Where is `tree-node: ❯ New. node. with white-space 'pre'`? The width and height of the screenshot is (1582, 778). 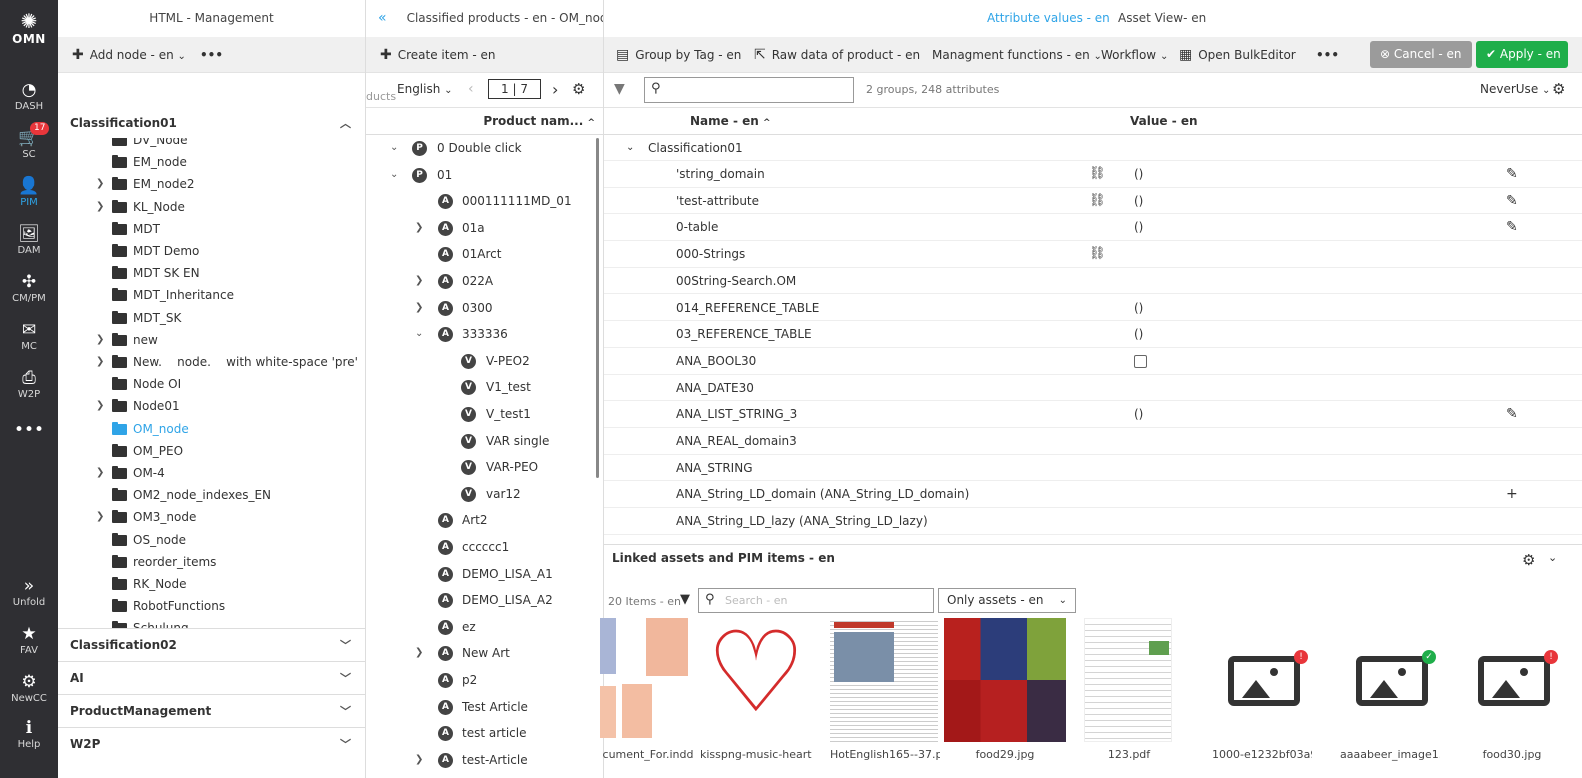 tree-node: ❯ New. node. with white-space 'pre' is located at coordinates (211, 362).